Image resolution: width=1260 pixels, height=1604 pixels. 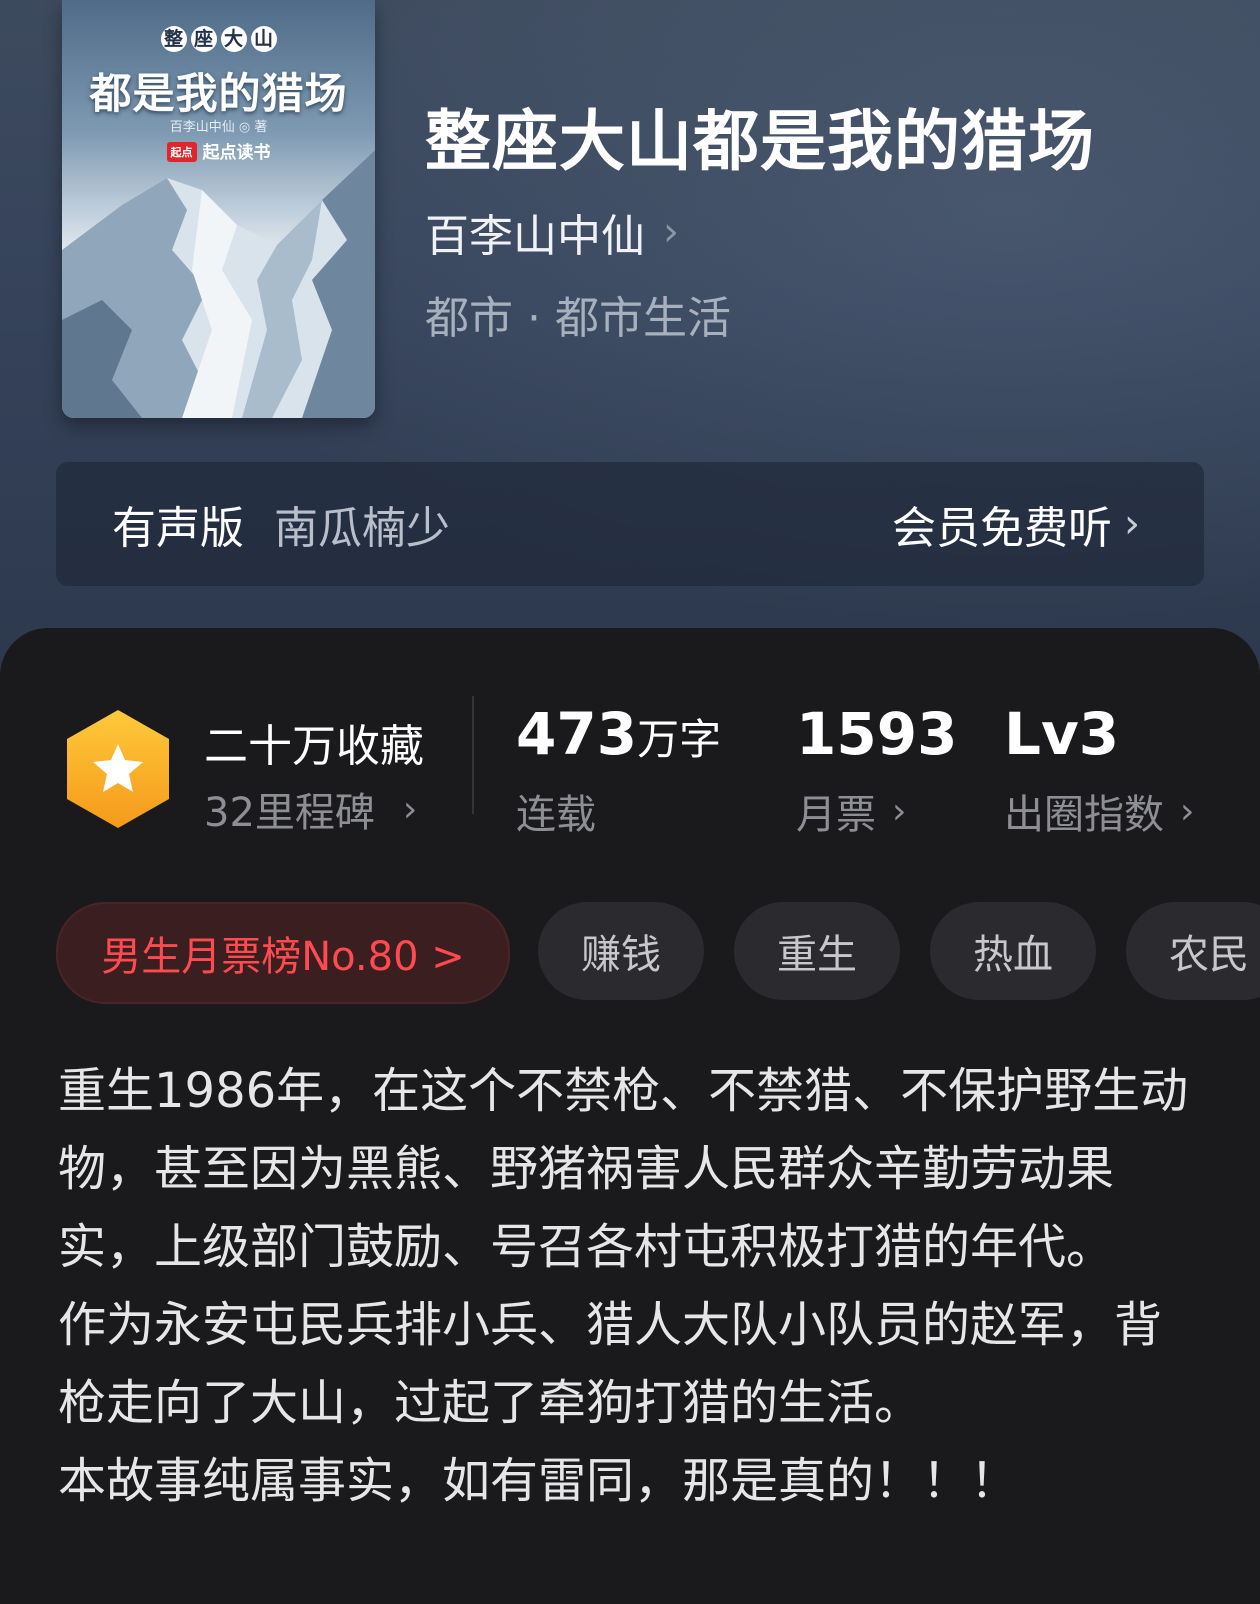 What do you see at coordinates (535, 236) in the screenshot?
I see `author-name: 百李山中仙` at bounding box center [535, 236].